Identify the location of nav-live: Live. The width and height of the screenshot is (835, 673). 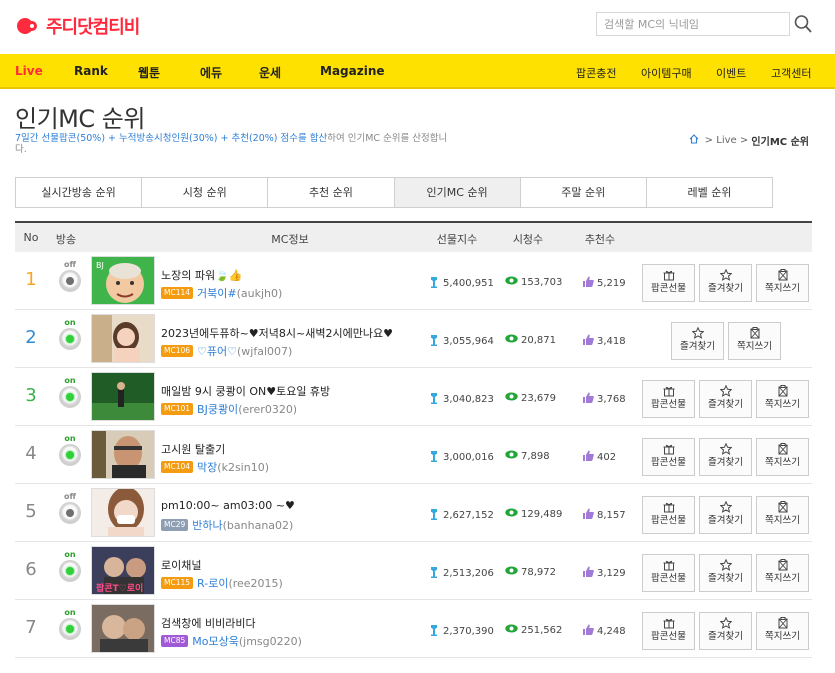
(29, 71).